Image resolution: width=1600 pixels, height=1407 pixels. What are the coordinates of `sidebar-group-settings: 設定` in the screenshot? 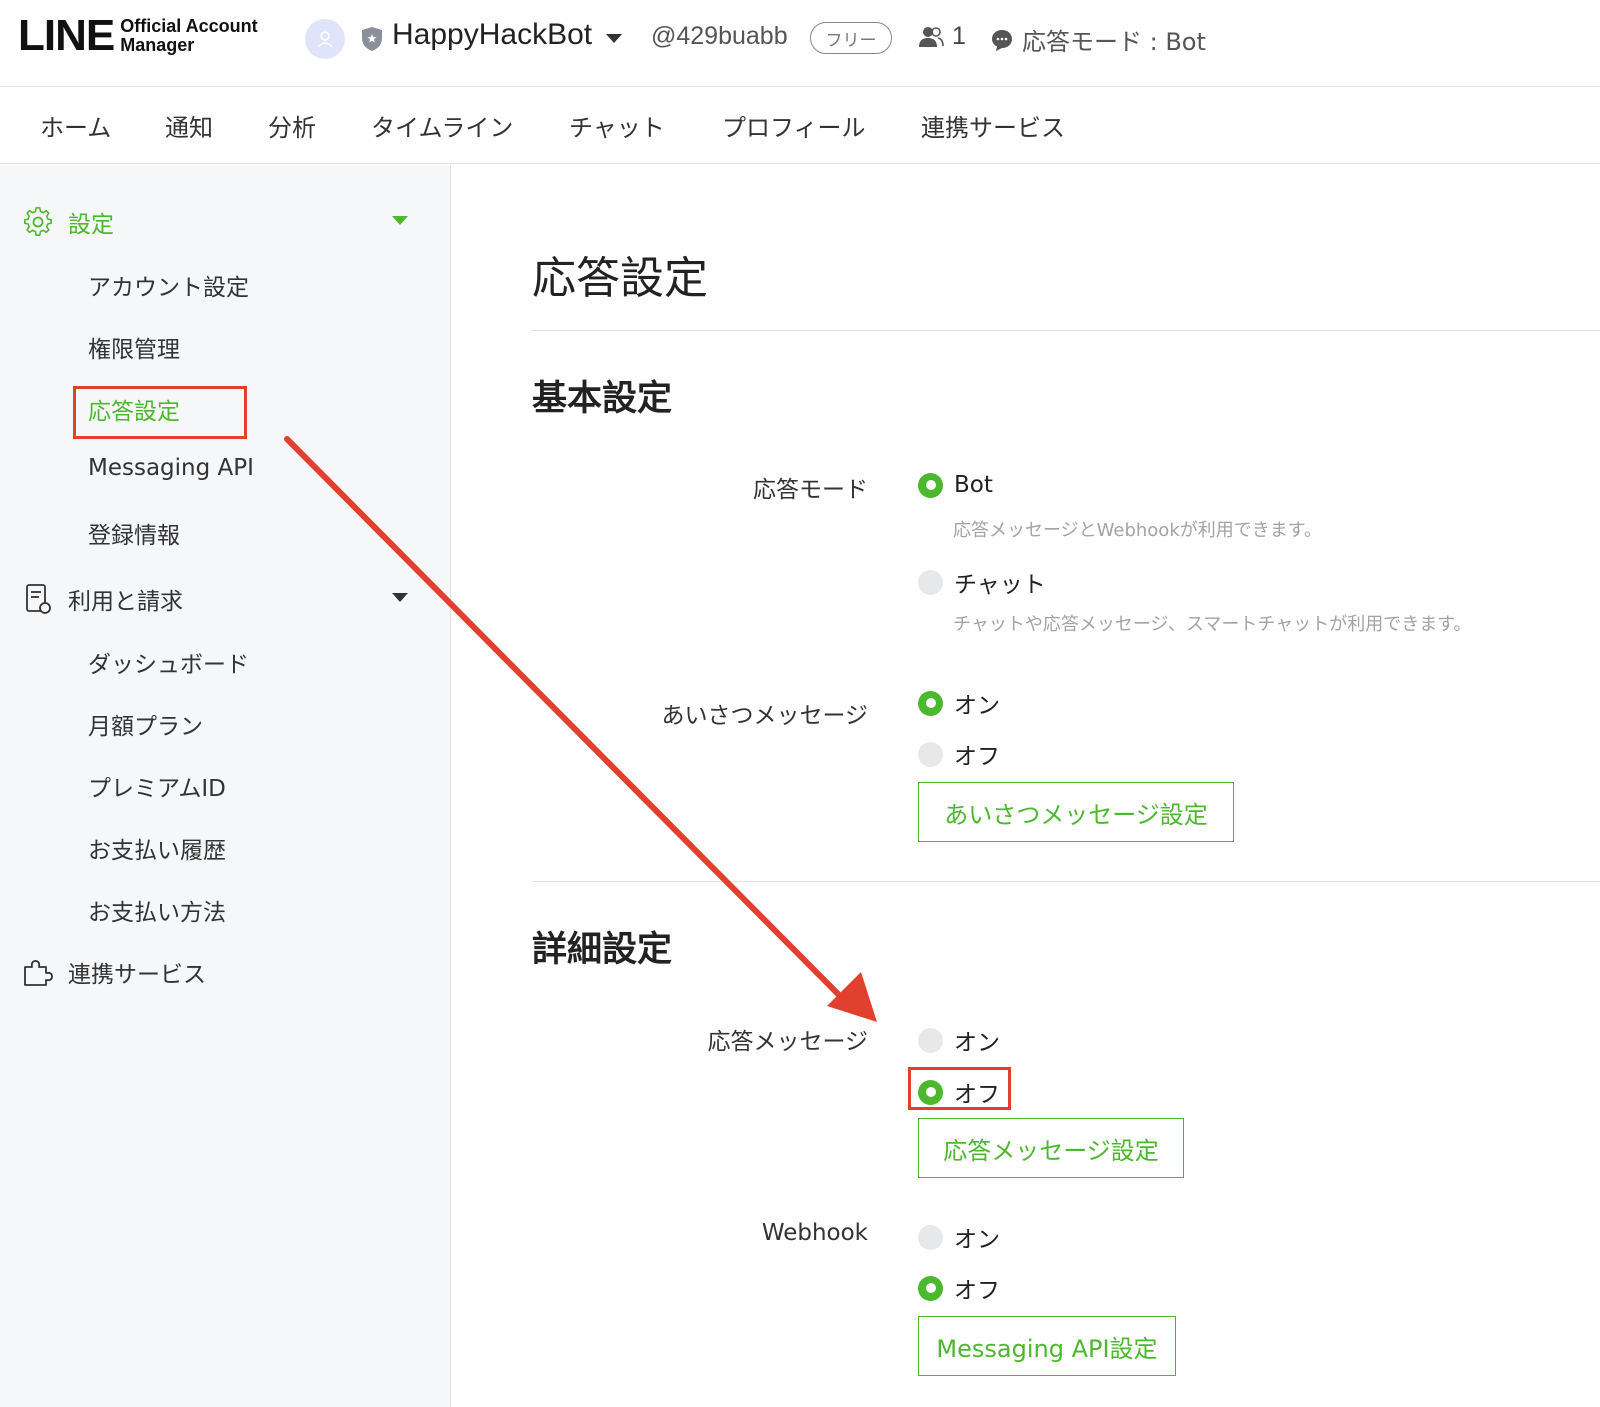 It's located at (68, 222).